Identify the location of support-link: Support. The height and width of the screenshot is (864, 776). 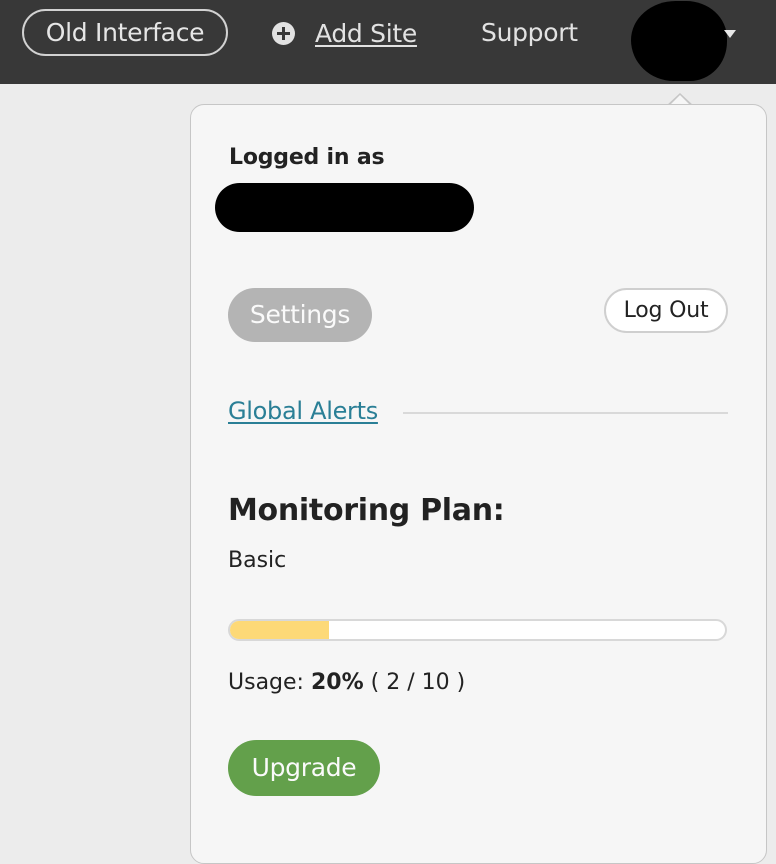
(529, 33).